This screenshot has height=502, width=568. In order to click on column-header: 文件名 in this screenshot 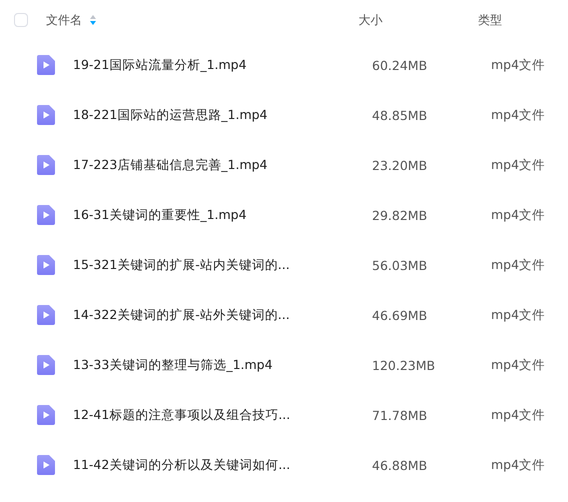, I will do `click(64, 20)`.